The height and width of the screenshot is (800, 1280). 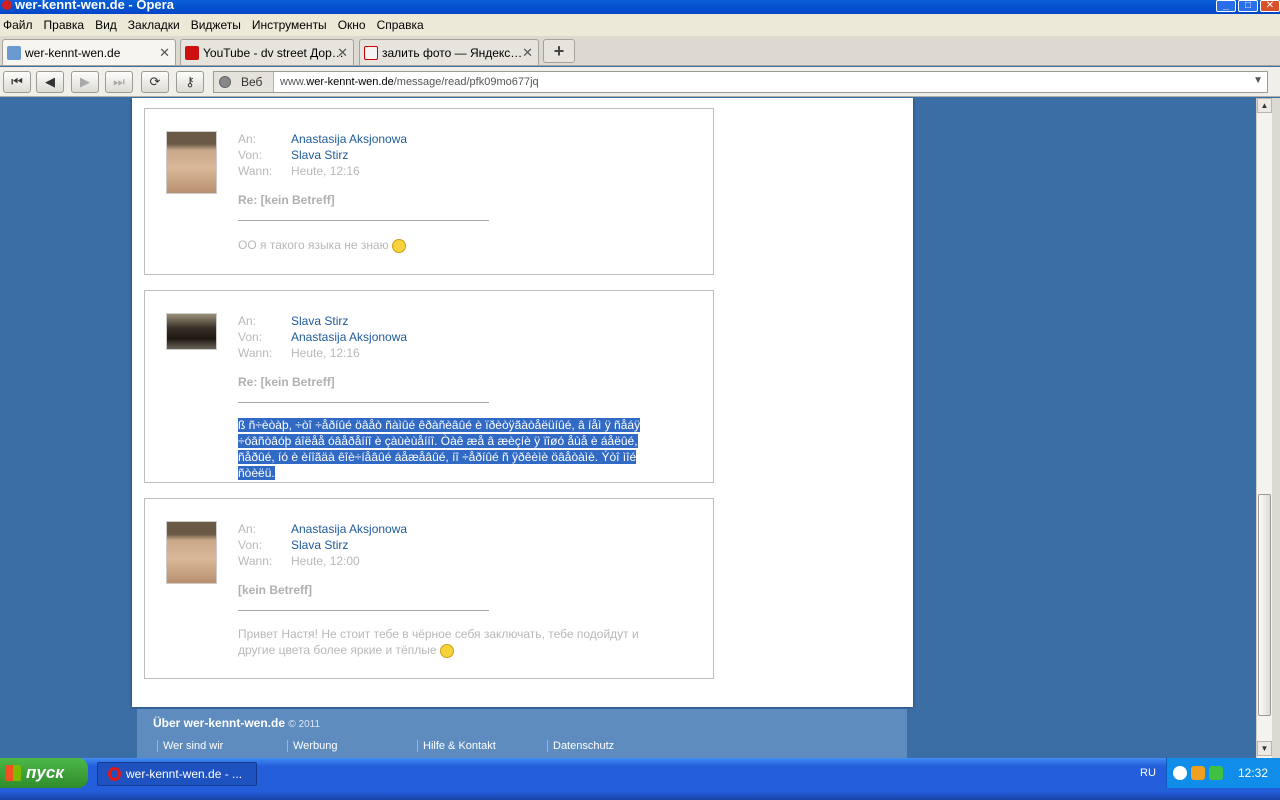 What do you see at coordinates (219, 723) in the screenshot?
I see `footer-title-text: Über wer-kennt-wen.de` at bounding box center [219, 723].